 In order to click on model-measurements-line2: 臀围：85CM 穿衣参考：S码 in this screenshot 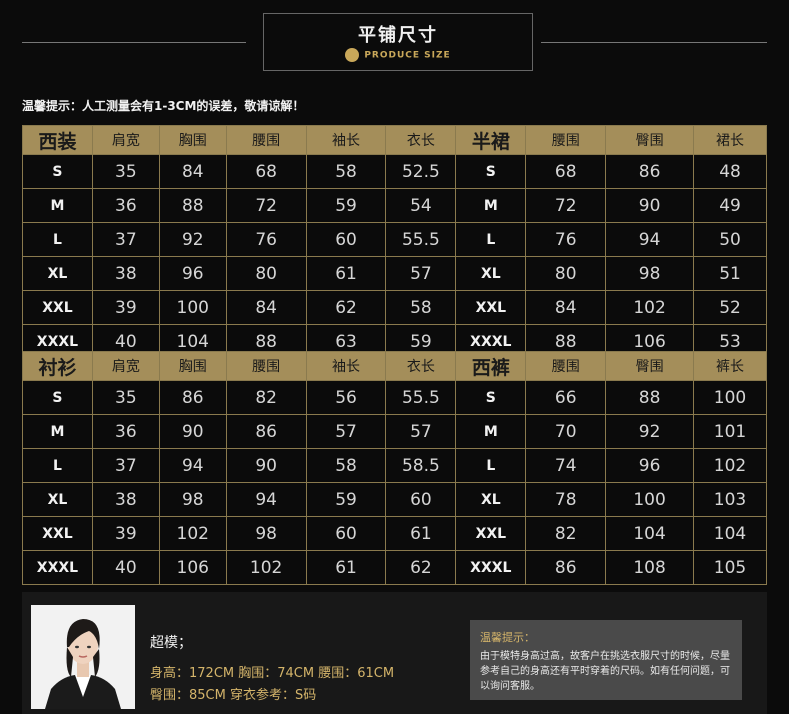, I will do `click(233, 695)`.